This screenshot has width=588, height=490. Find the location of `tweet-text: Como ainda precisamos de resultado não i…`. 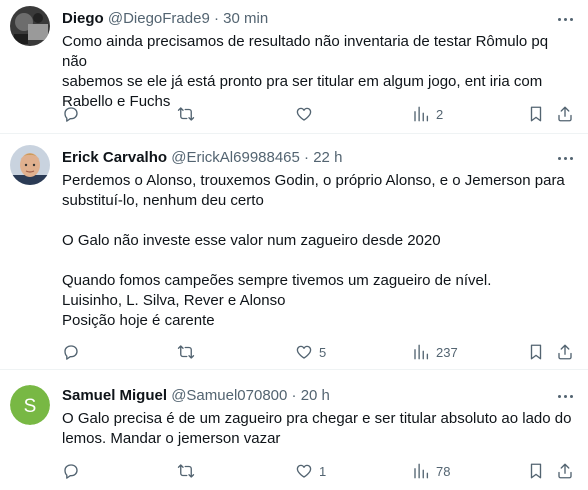

tweet-text: Como ainda precisamos de resultado não i… is located at coordinates (318, 72).